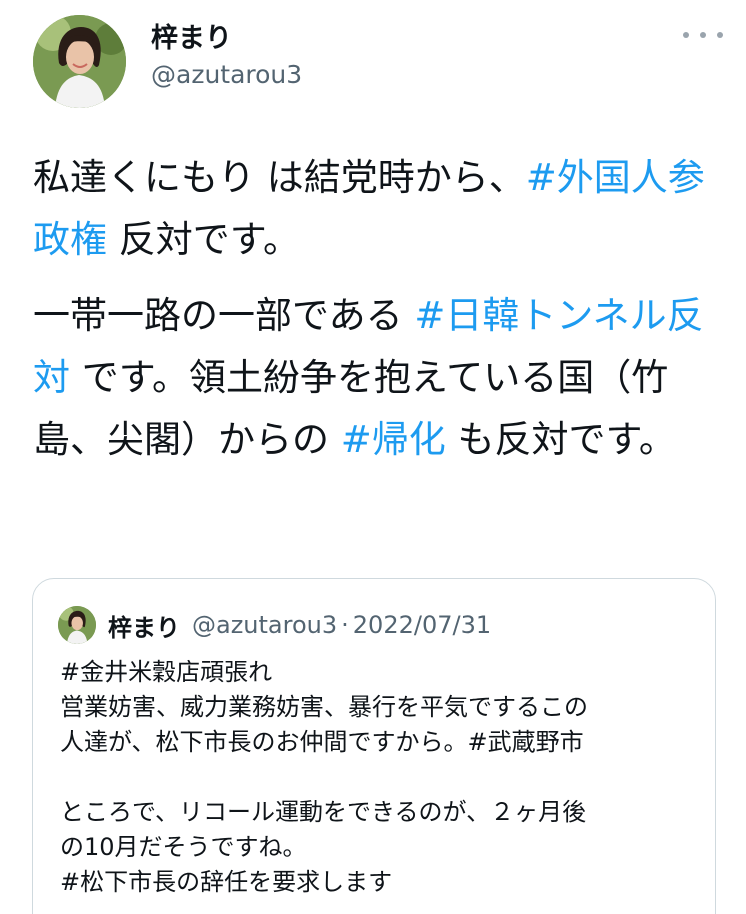 The height and width of the screenshot is (914, 746). Describe the element at coordinates (183, 847) in the screenshot. I see `quoted-line: の10月だそうですね。` at that location.